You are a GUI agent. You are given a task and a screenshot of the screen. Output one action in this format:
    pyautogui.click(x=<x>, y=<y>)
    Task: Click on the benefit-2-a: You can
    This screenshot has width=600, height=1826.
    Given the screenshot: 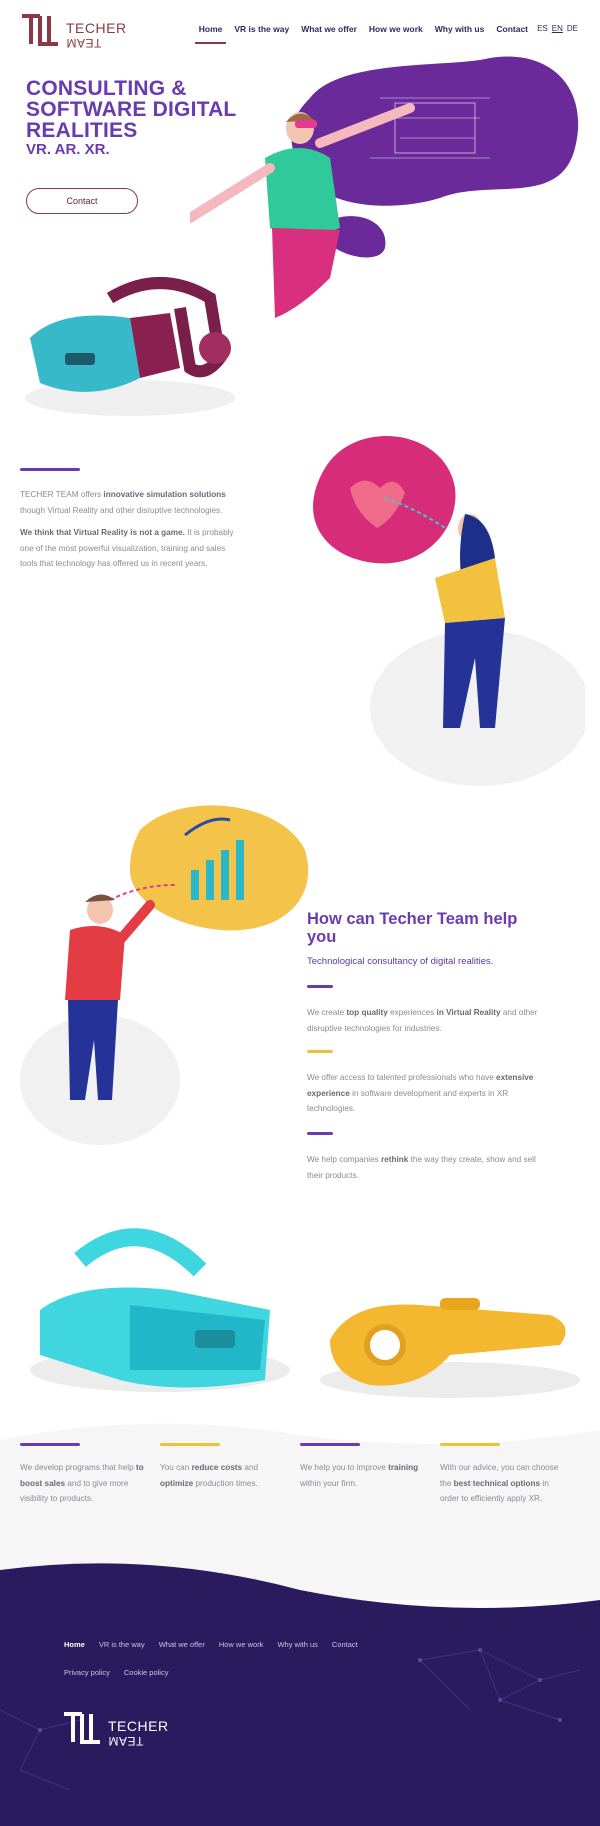 What is the action you would take?
    pyautogui.click(x=176, y=1467)
    